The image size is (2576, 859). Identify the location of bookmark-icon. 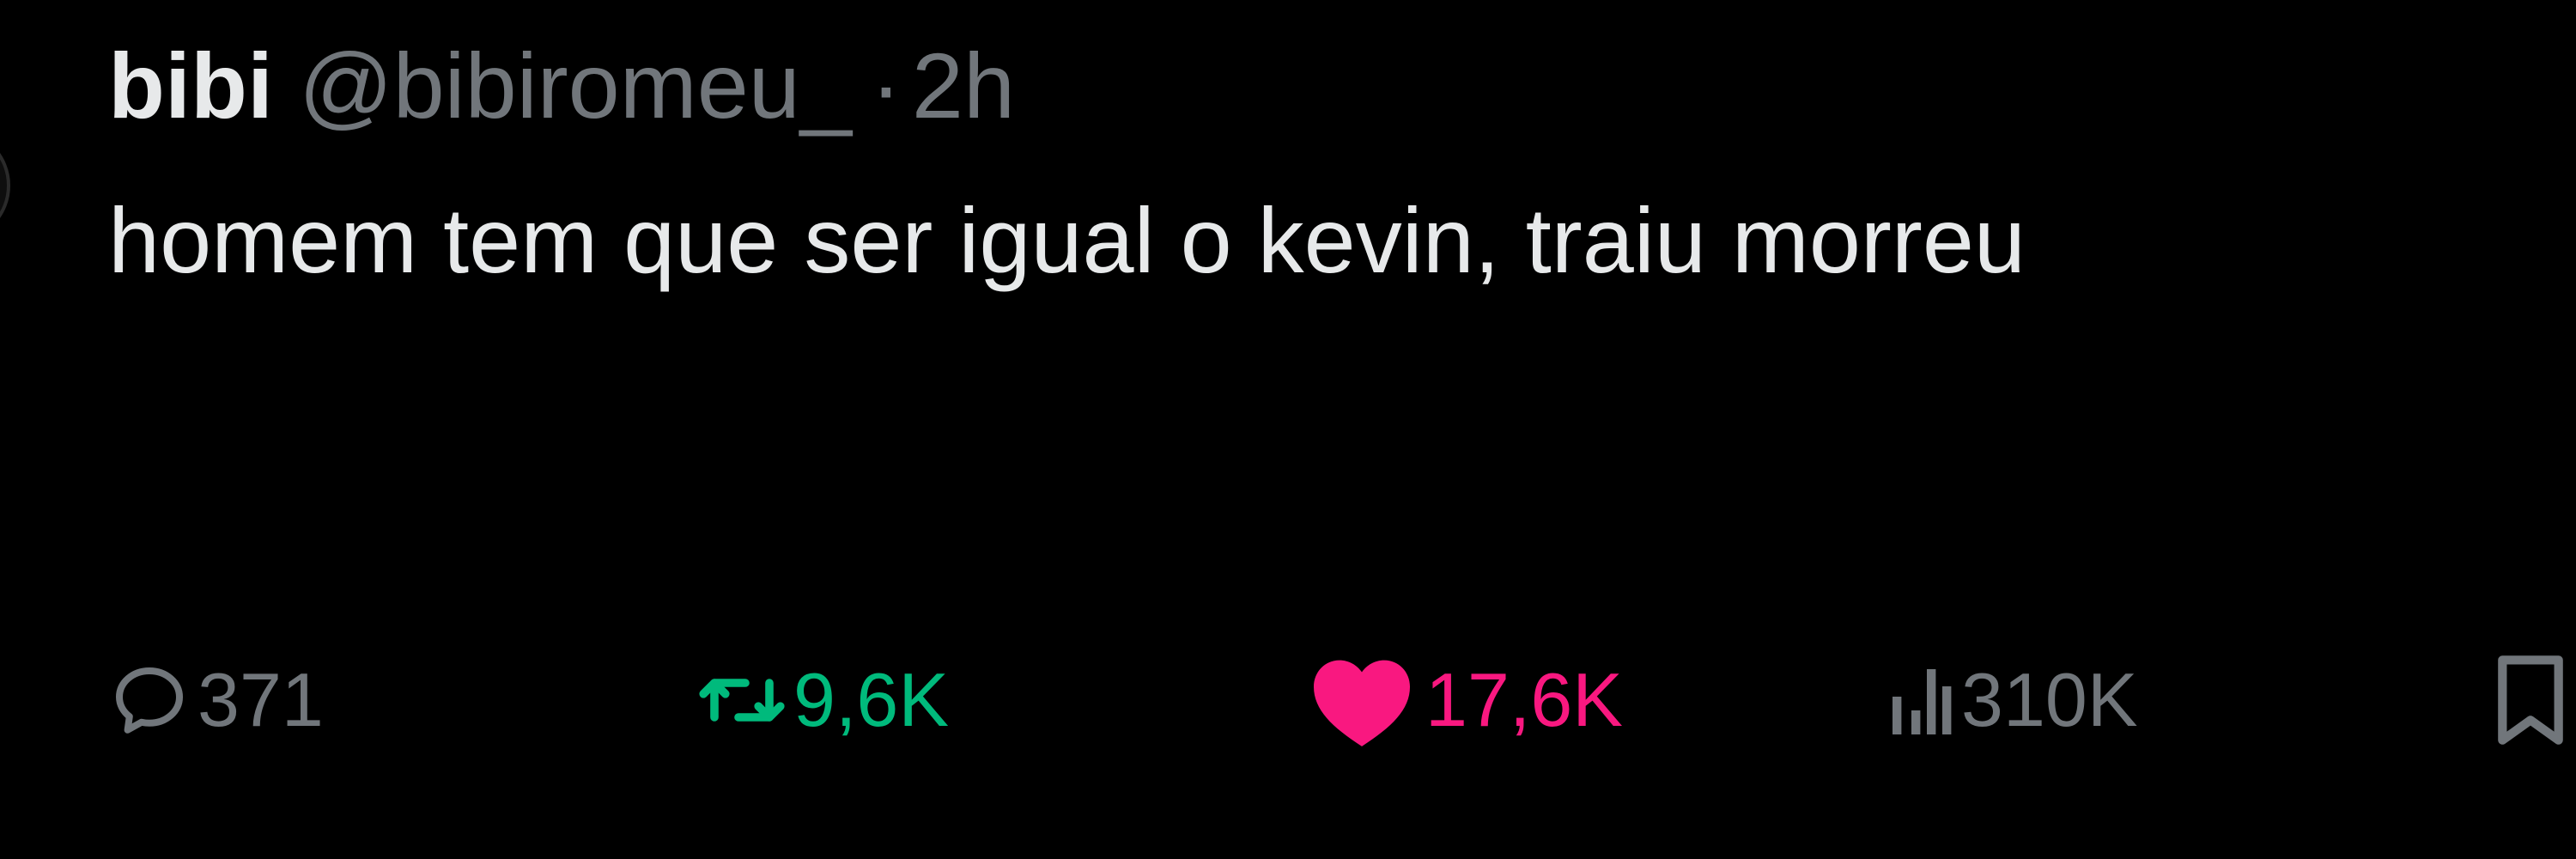
(2530, 700).